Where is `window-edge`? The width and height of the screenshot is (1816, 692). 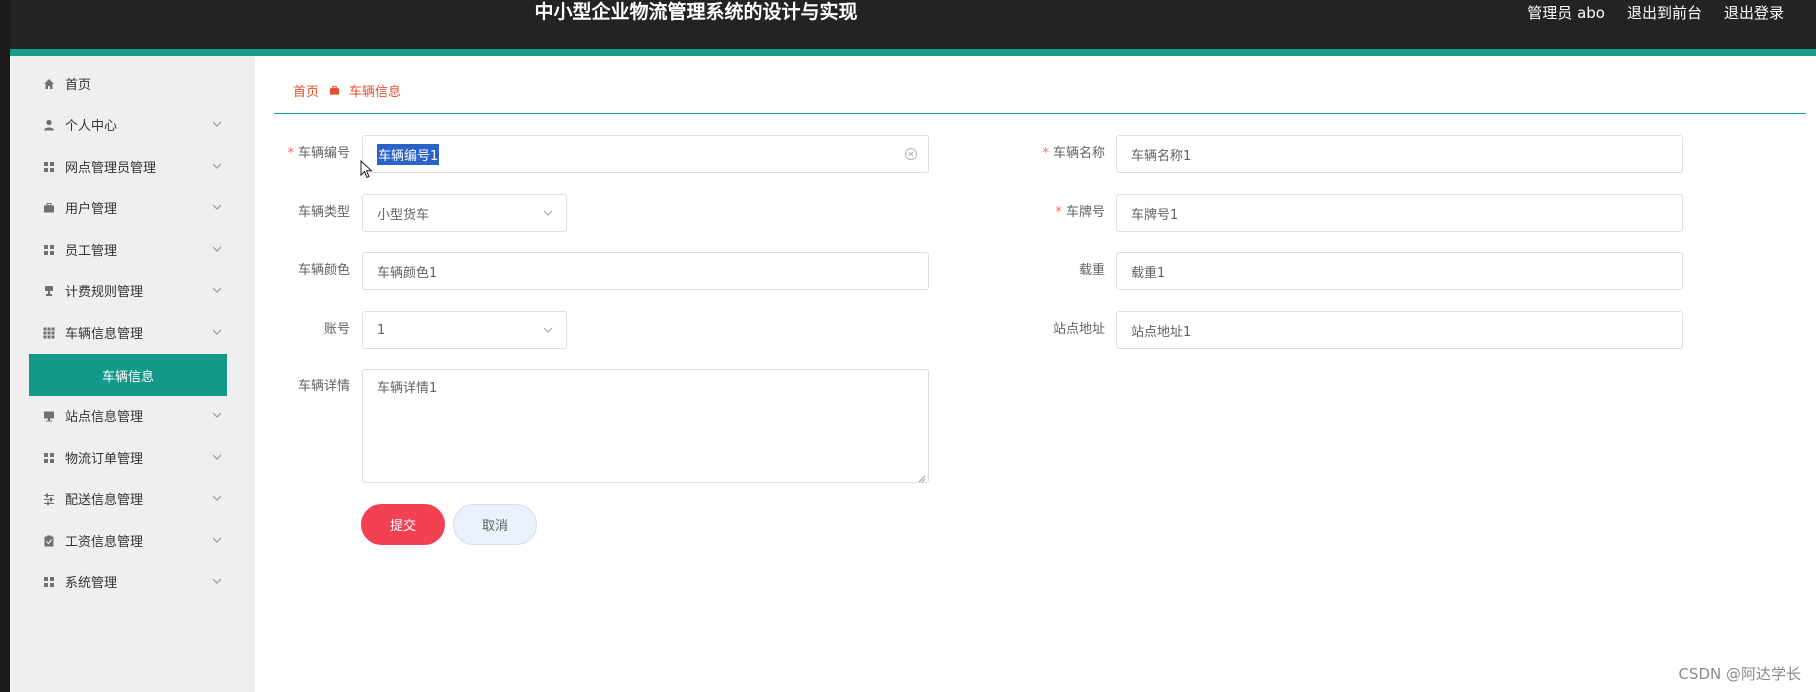
window-edge is located at coordinates (5, 346).